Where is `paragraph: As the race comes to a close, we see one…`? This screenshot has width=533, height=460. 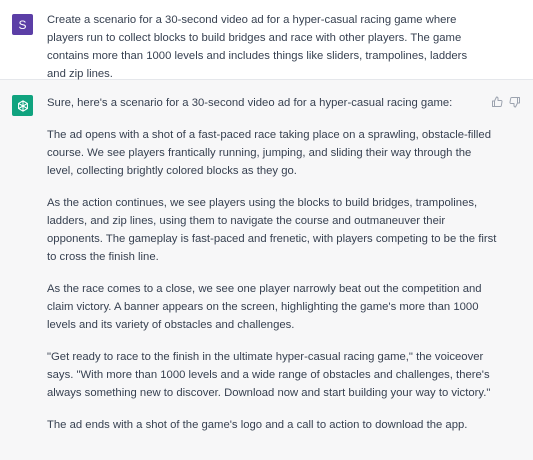 paragraph: As the race comes to a close, we see one… is located at coordinates (264, 307).